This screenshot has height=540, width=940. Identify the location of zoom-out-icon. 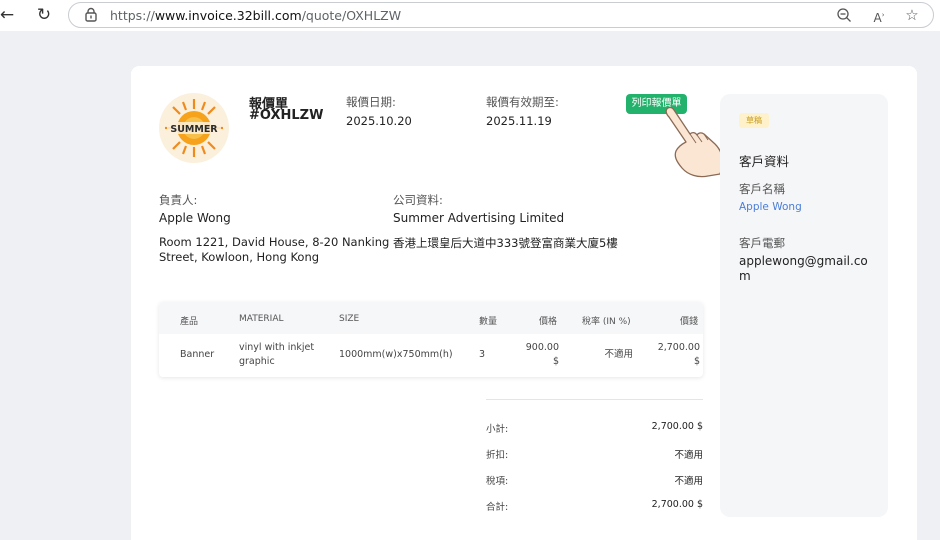
(844, 15).